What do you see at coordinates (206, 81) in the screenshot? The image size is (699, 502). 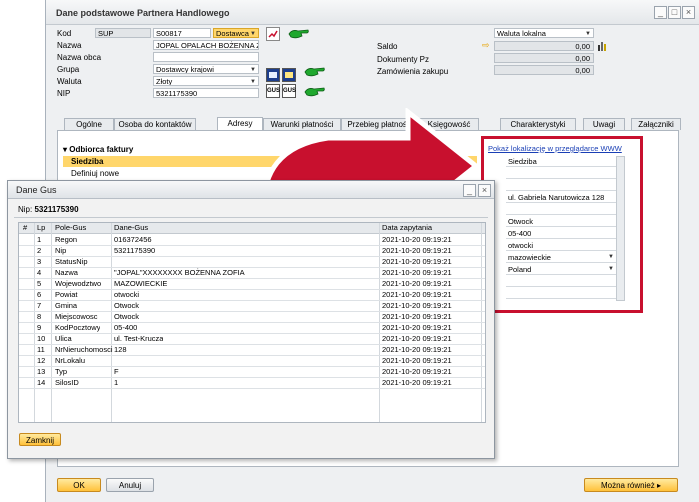 I see `waluta-select: Złoty` at bounding box center [206, 81].